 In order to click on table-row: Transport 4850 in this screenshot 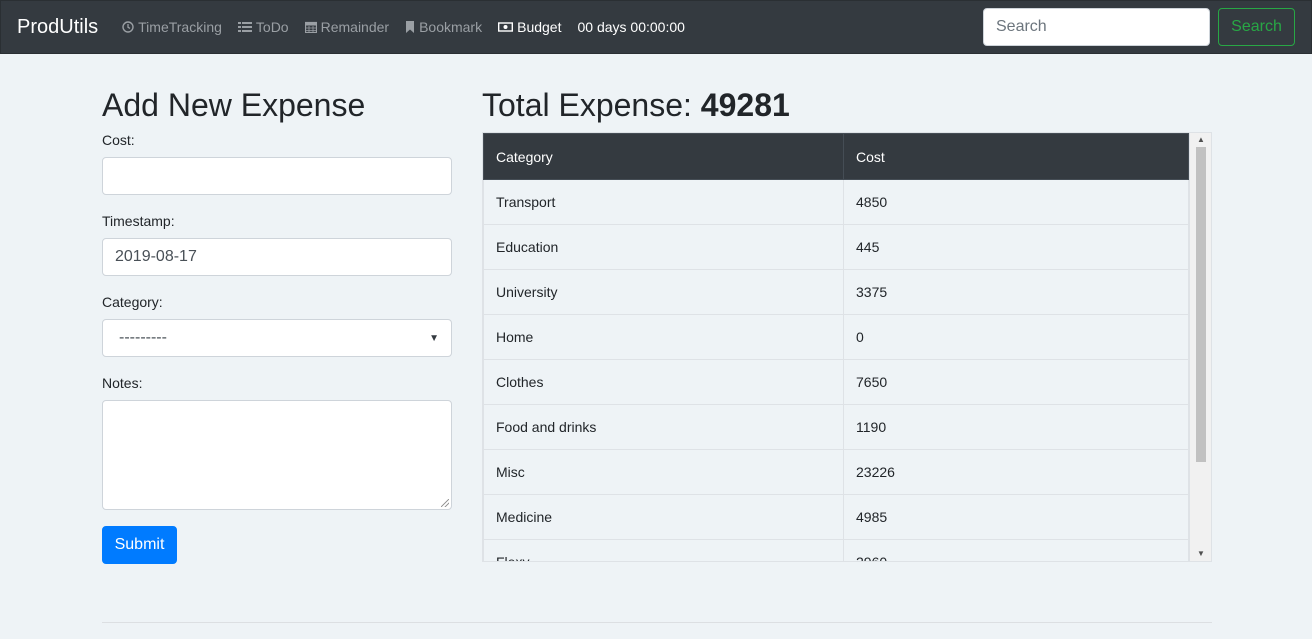, I will do `click(836, 202)`.